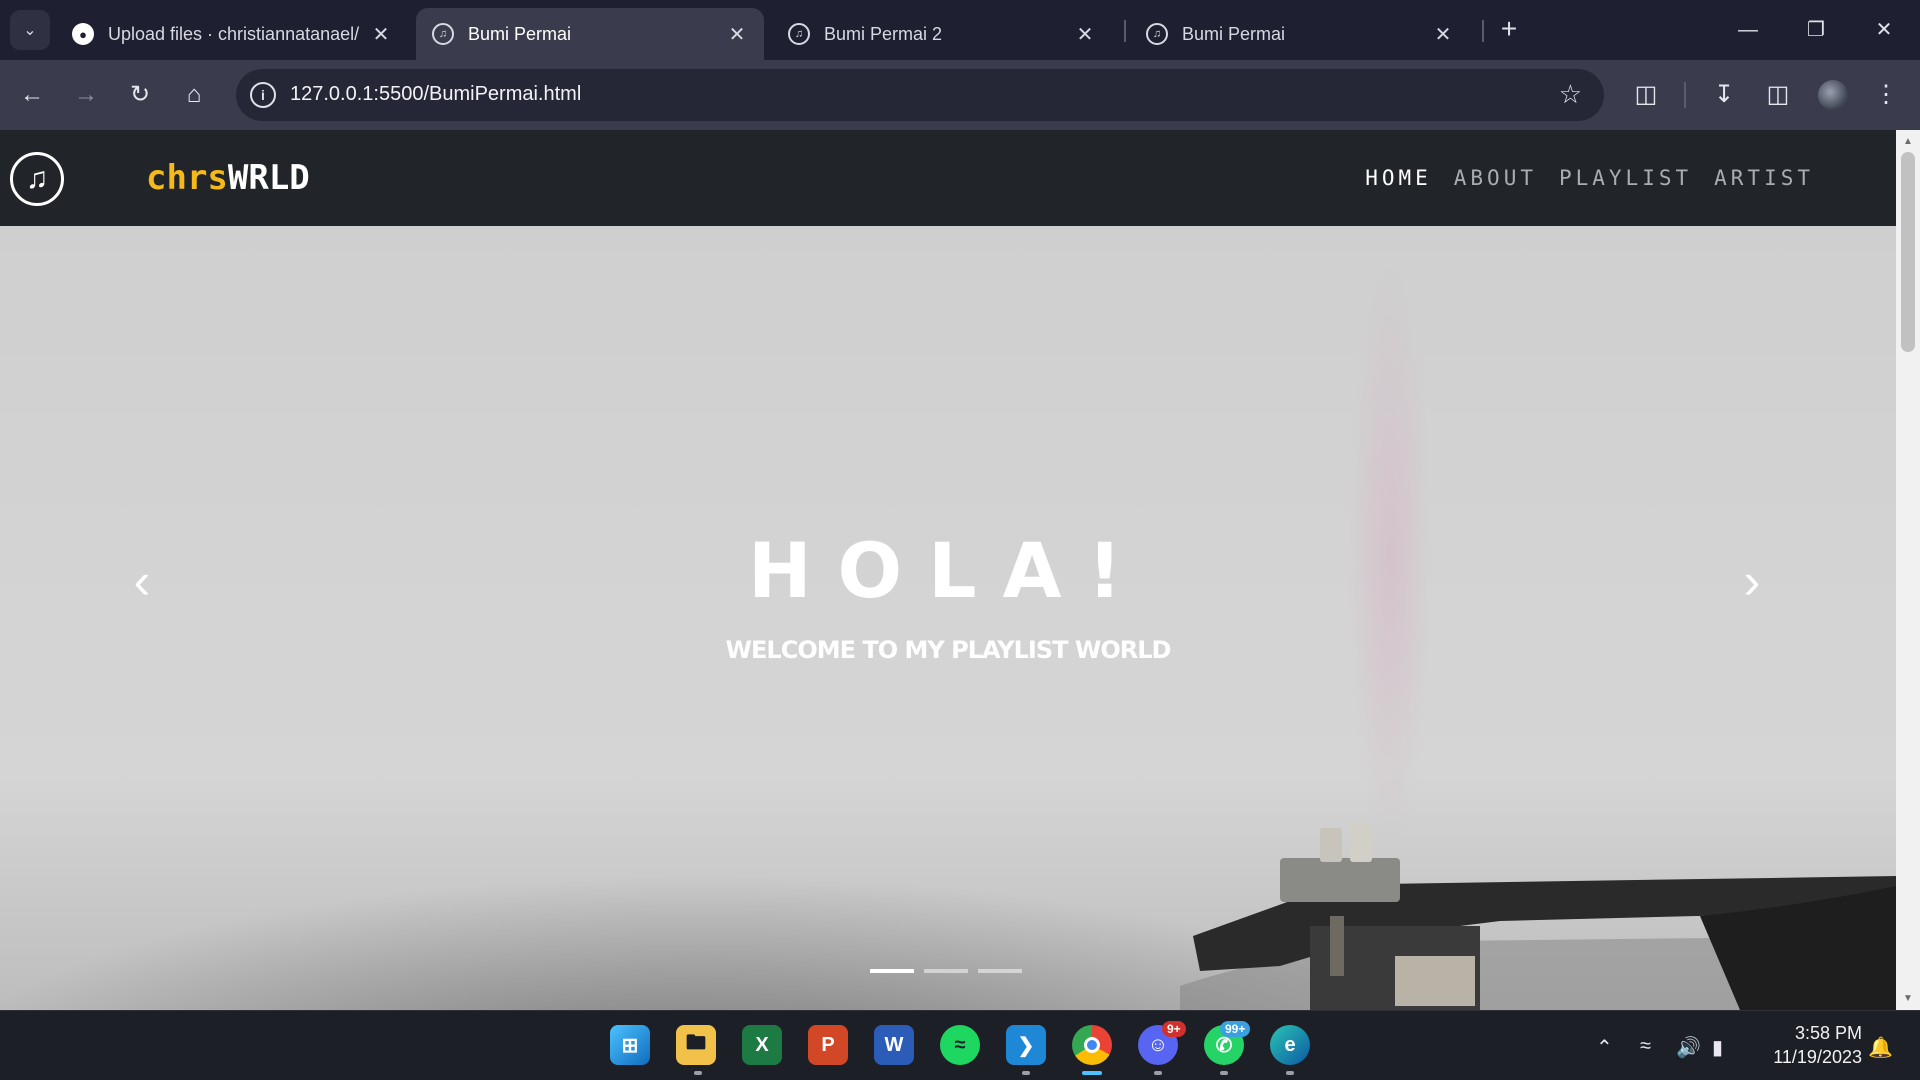 This screenshot has width=1920, height=1080. I want to click on clock-time: 3:58 PM, so click(1828, 1033).